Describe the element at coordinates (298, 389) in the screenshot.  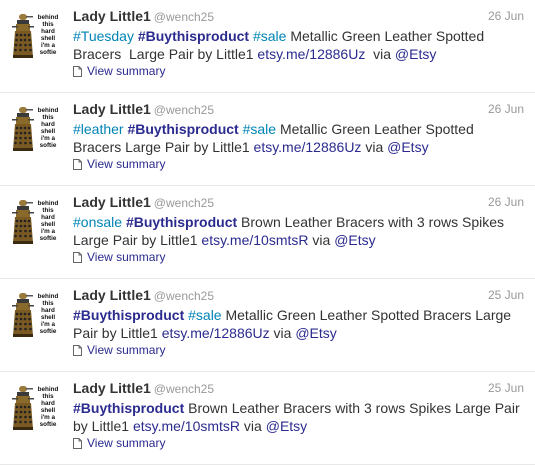
I see `tweet-header: Lady Little1 @wench25 25 Jun` at that location.